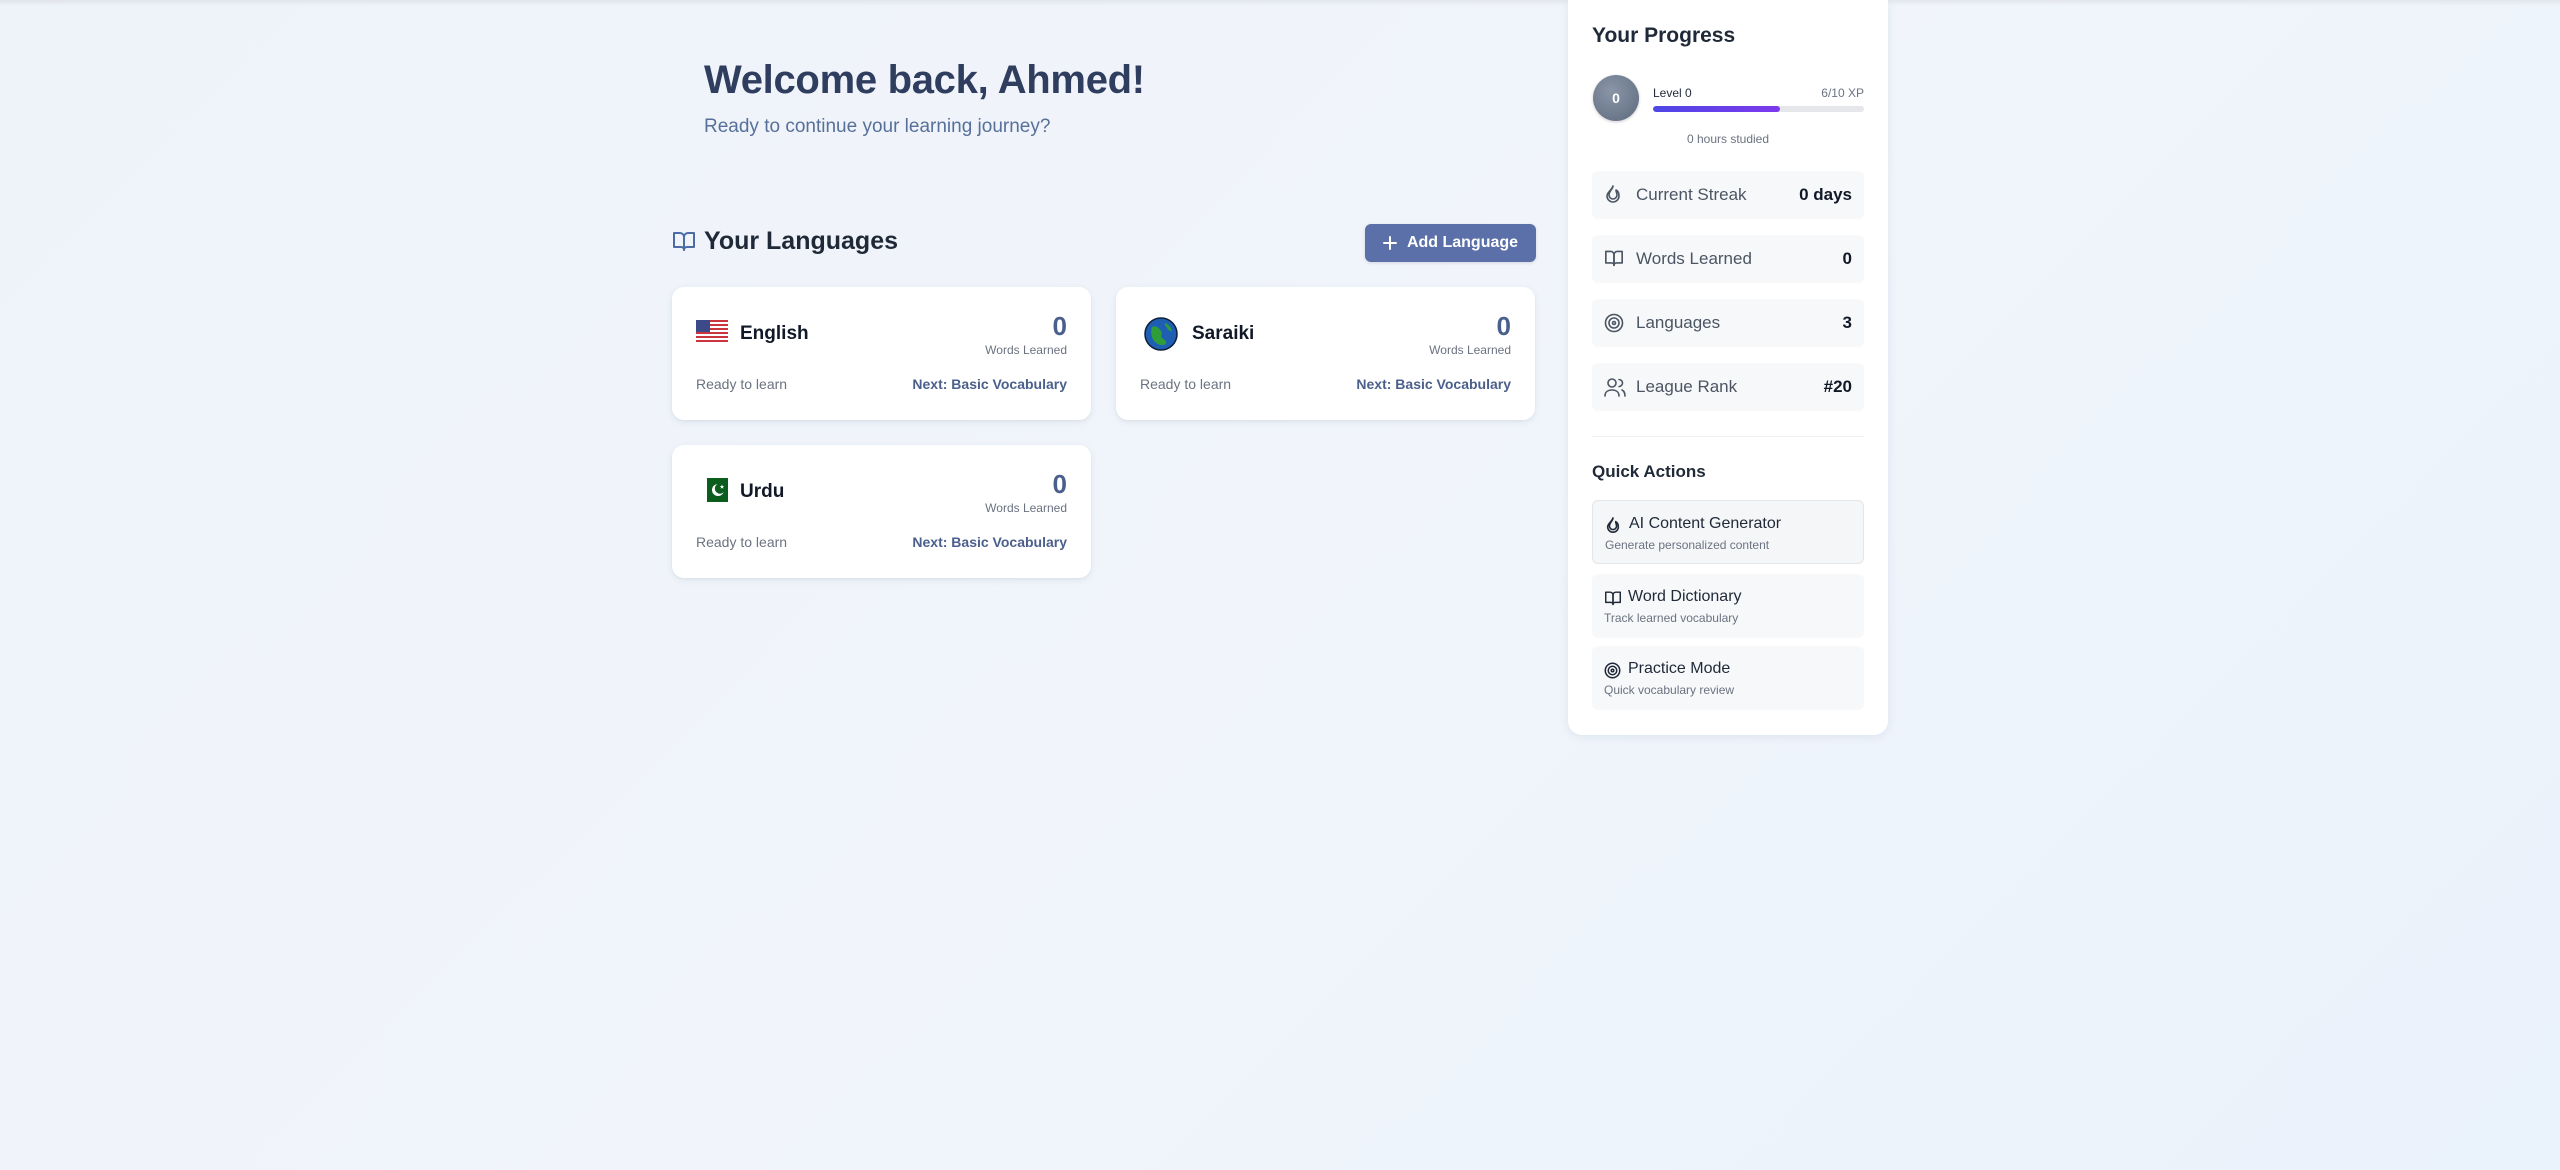 This screenshot has width=2560, height=1170. I want to click on xp-progress-bar, so click(1758, 109).